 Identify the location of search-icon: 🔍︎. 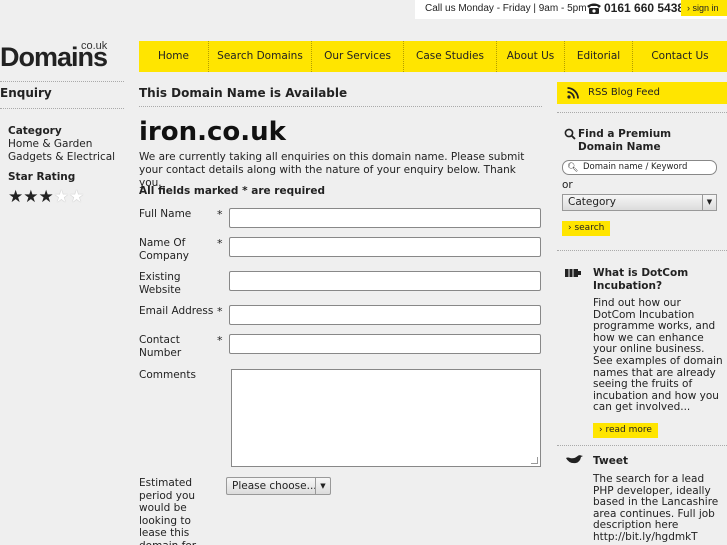
(573, 168).